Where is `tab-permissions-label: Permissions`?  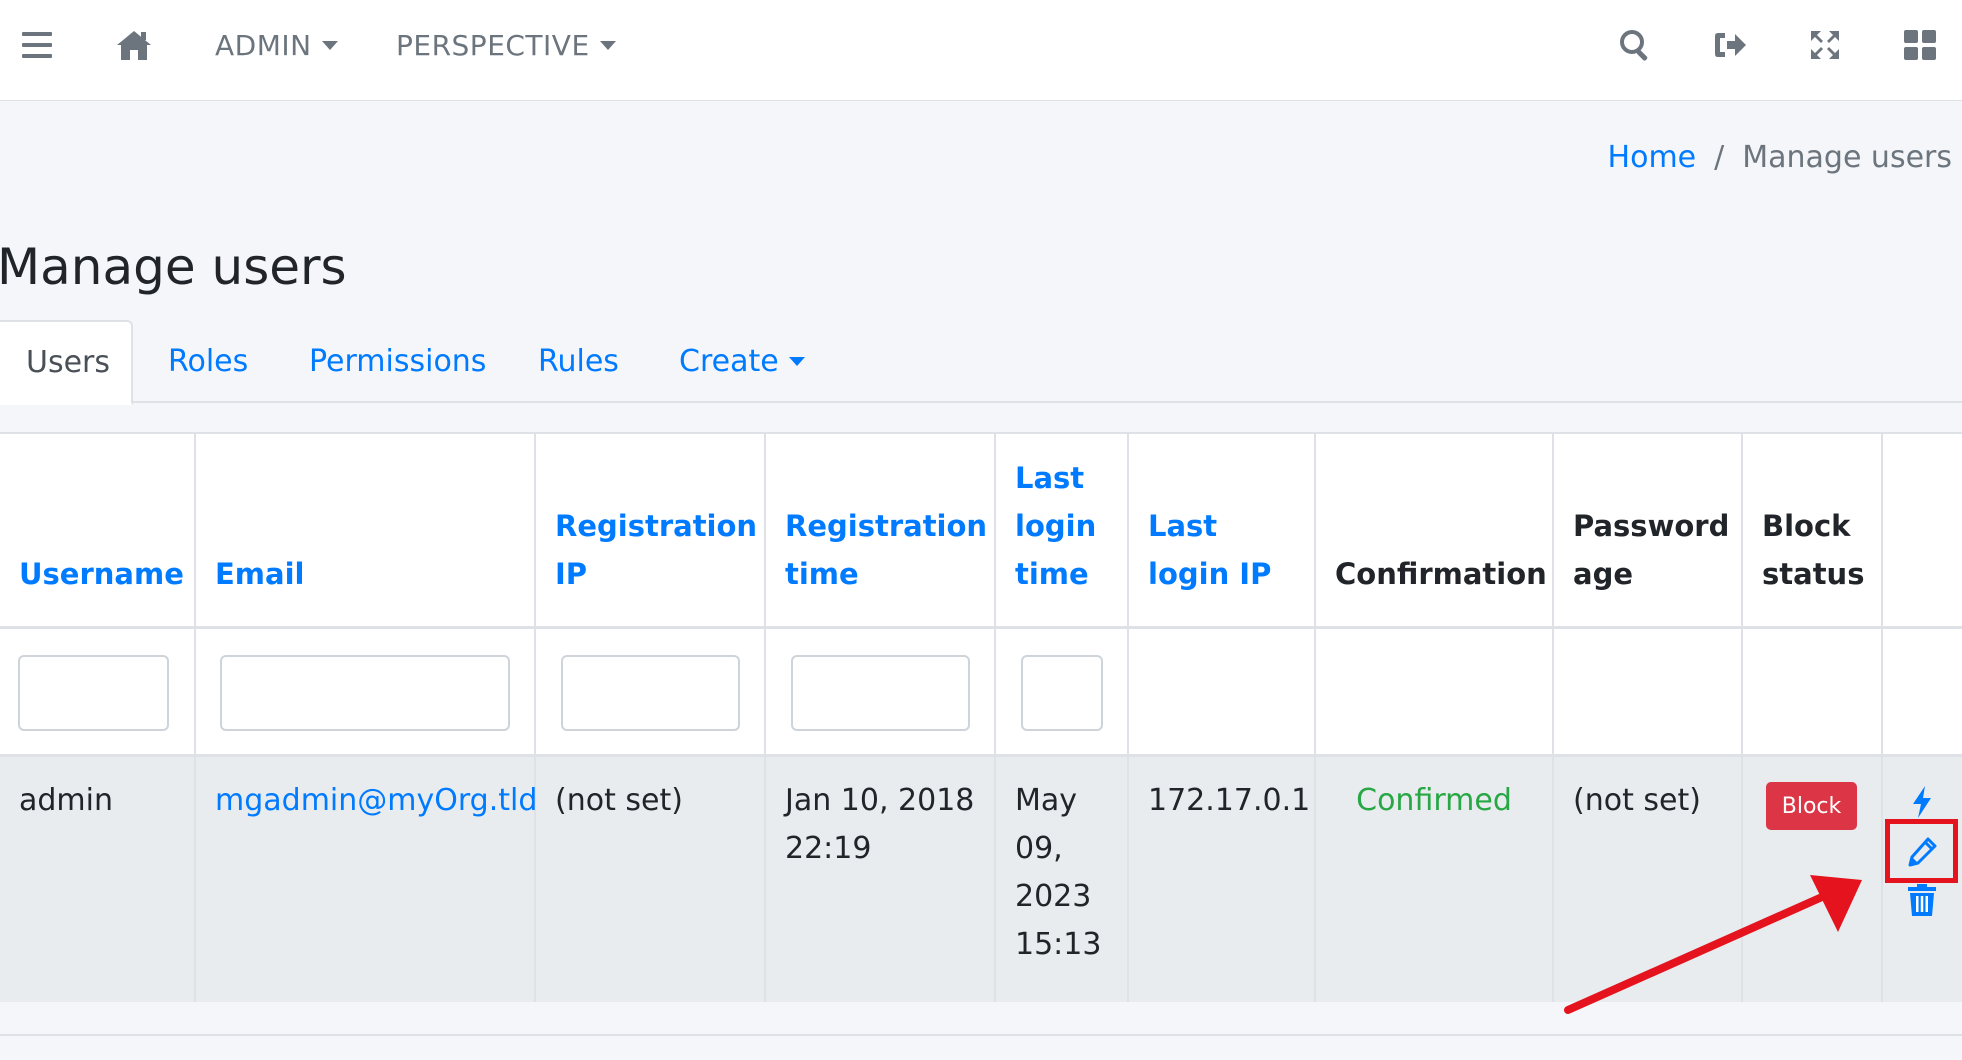
tab-permissions-label: Permissions is located at coordinates (398, 361).